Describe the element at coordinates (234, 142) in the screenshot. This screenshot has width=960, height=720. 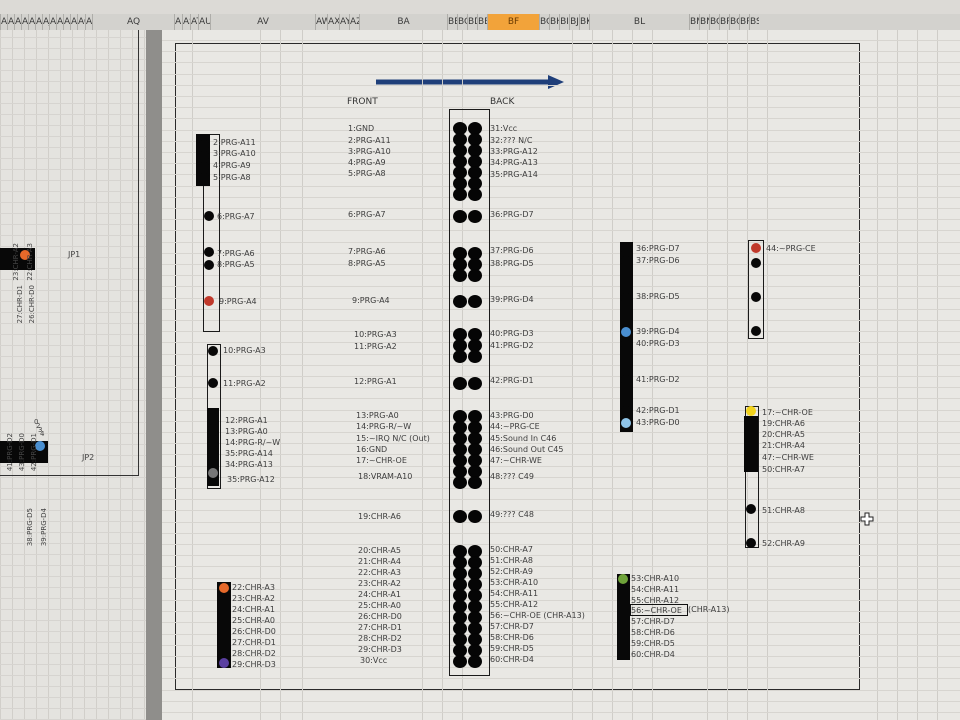
I see `left-connector-label: 2:PRG-A11` at that location.